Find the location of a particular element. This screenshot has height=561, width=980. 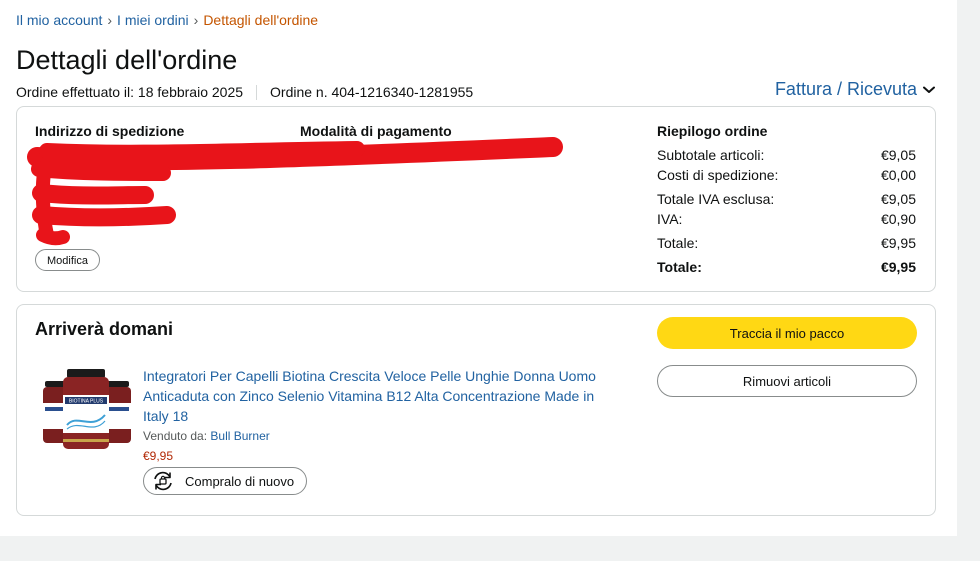

summary-label: Totale IVA esclusa: is located at coordinates (716, 199).